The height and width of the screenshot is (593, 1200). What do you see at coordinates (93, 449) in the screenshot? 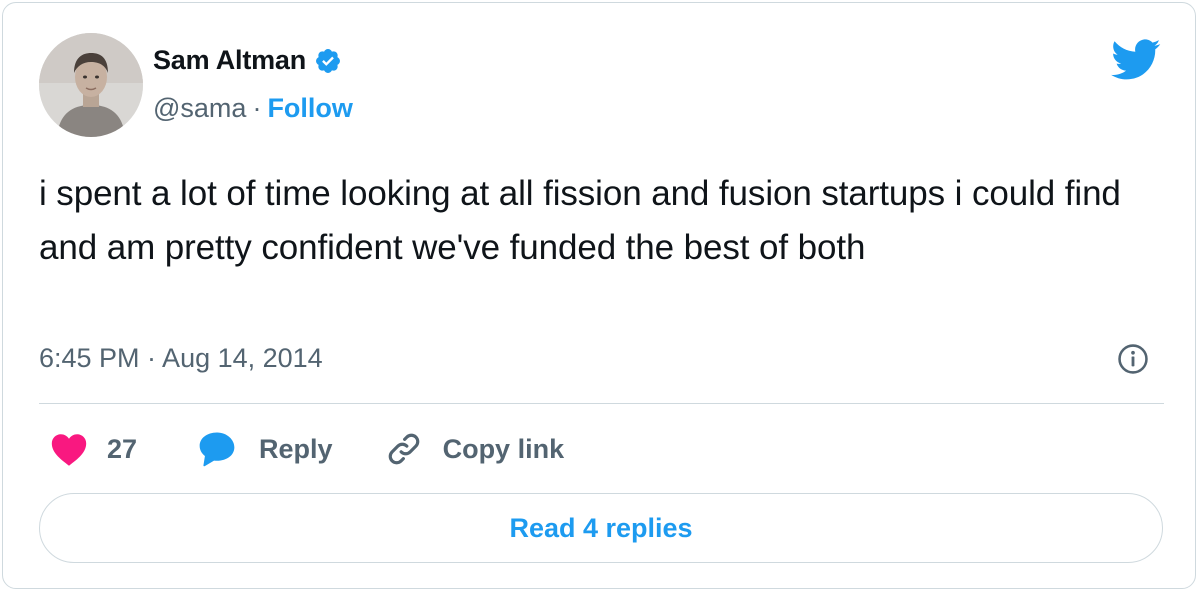
I see `like-button: 27` at bounding box center [93, 449].